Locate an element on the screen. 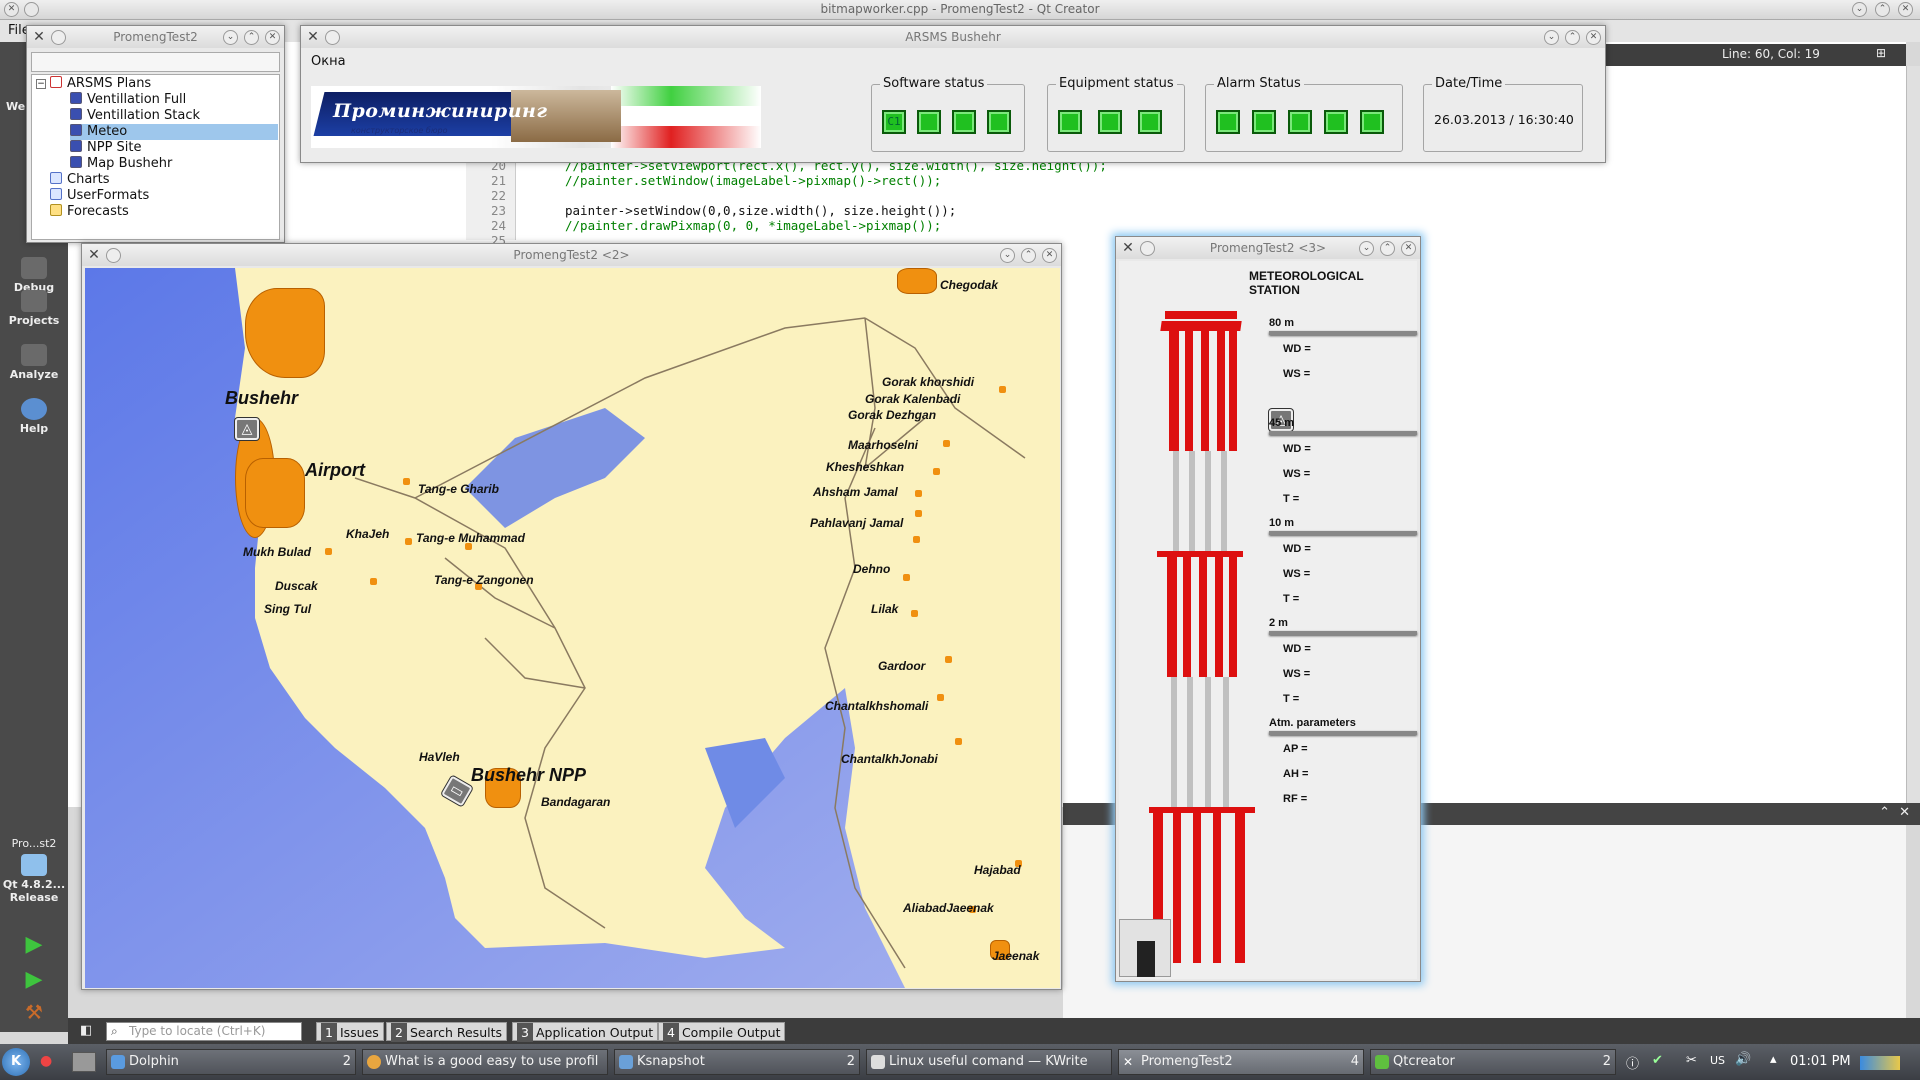 The image size is (1920, 1080). keyboard-layout: US is located at coordinates (1717, 1060).